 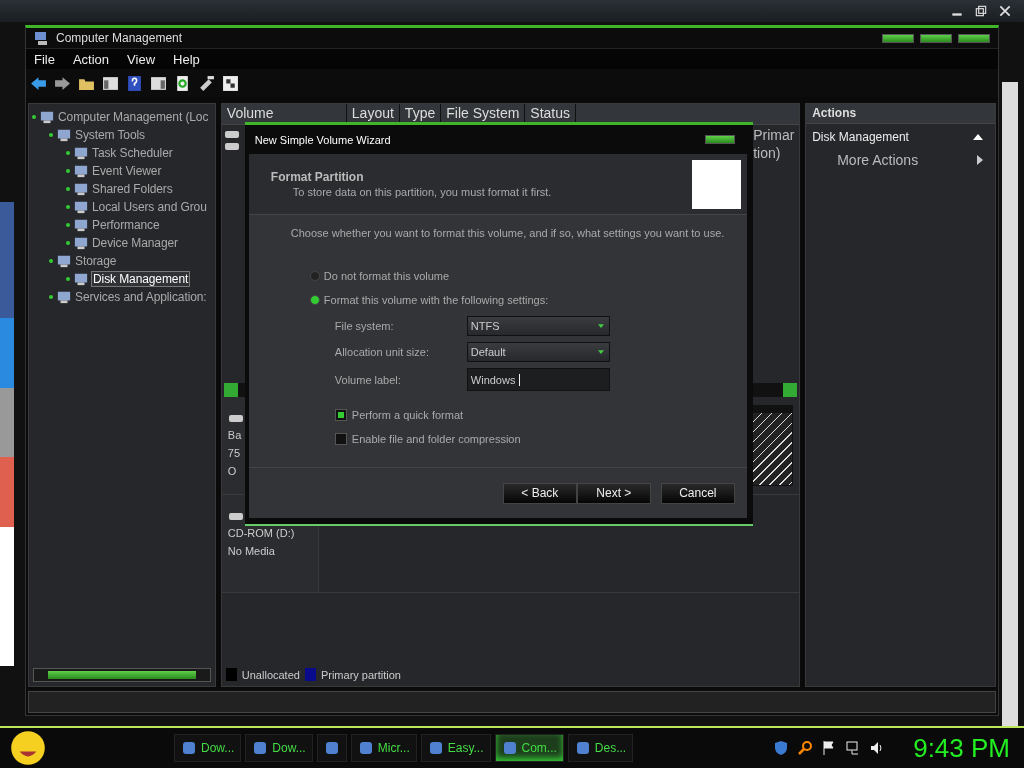 What do you see at coordinates (834, 113) in the screenshot?
I see `panel-title: Actions` at bounding box center [834, 113].